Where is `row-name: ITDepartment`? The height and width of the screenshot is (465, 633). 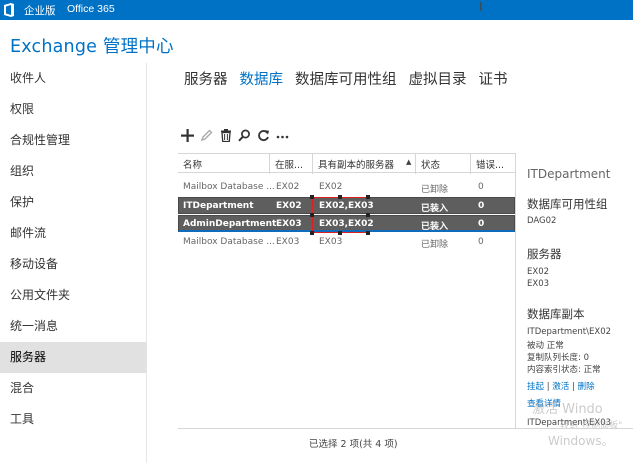 row-name: ITDepartment is located at coordinates (218, 206).